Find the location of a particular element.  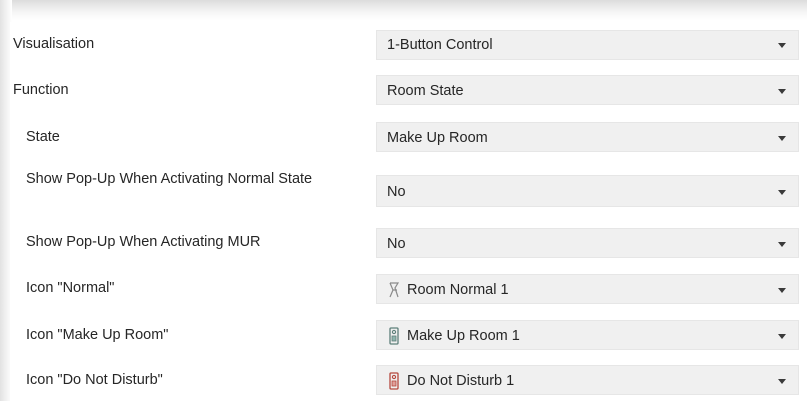

row-icon-mur: Icon "Make Up Room" Make Up Room 1 is located at coordinates (408, 335).